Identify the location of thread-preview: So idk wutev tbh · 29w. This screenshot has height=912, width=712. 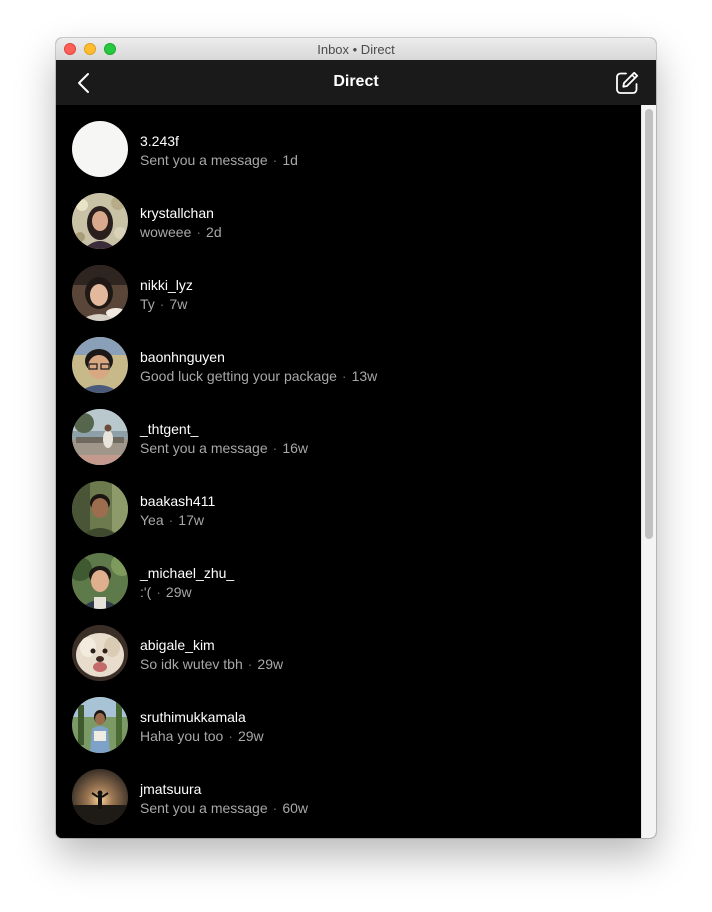
(212, 664).